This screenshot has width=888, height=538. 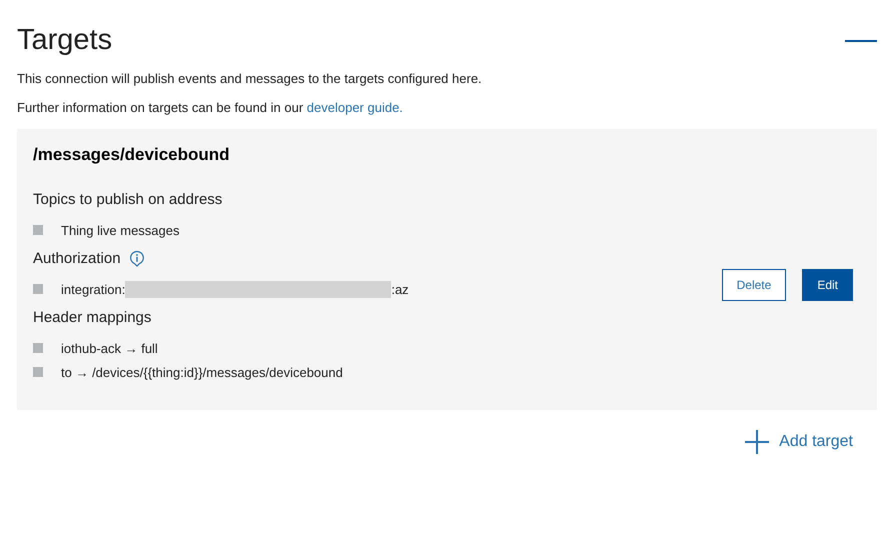 What do you see at coordinates (132, 155) in the screenshot?
I see `target-address: /messages/devicebound` at bounding box center [132, 155].